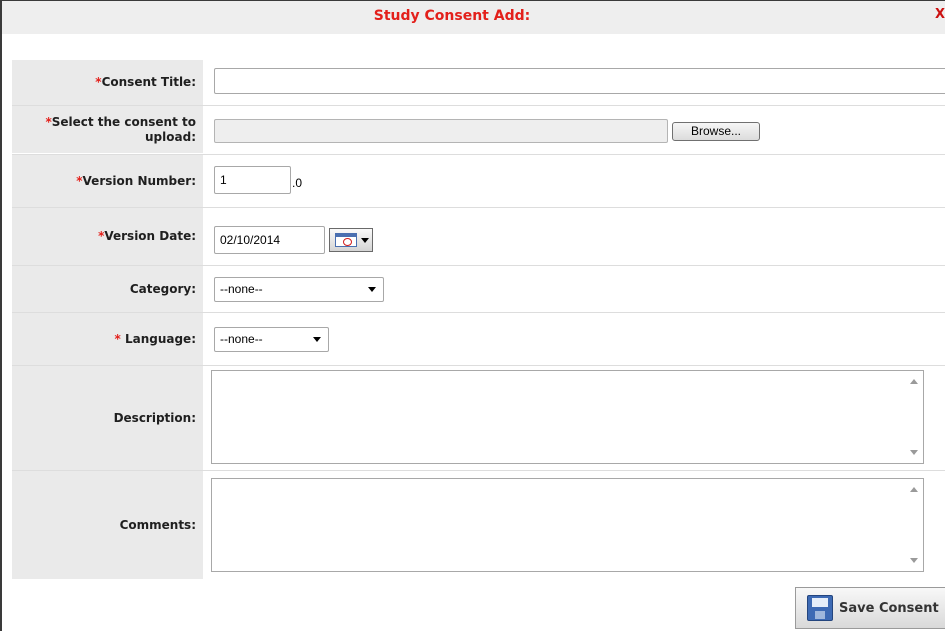  Describe the element at coordinates (299, 289) in the screenshot. I see `category-select: --none--` at that location.